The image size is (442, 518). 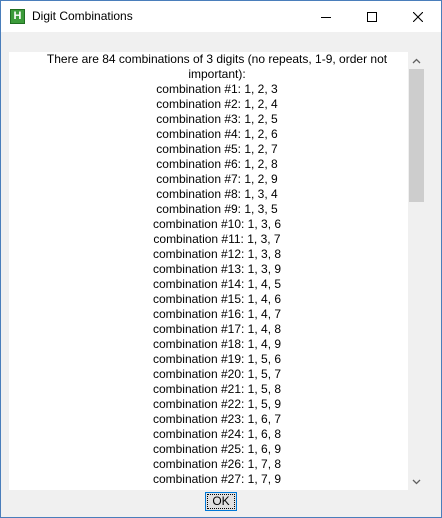 What do you see at coordinates (217, 149) in the screenshot?
I see `combination-line: combination #5: 1, 2, 7` at bounding box center [217, 149].